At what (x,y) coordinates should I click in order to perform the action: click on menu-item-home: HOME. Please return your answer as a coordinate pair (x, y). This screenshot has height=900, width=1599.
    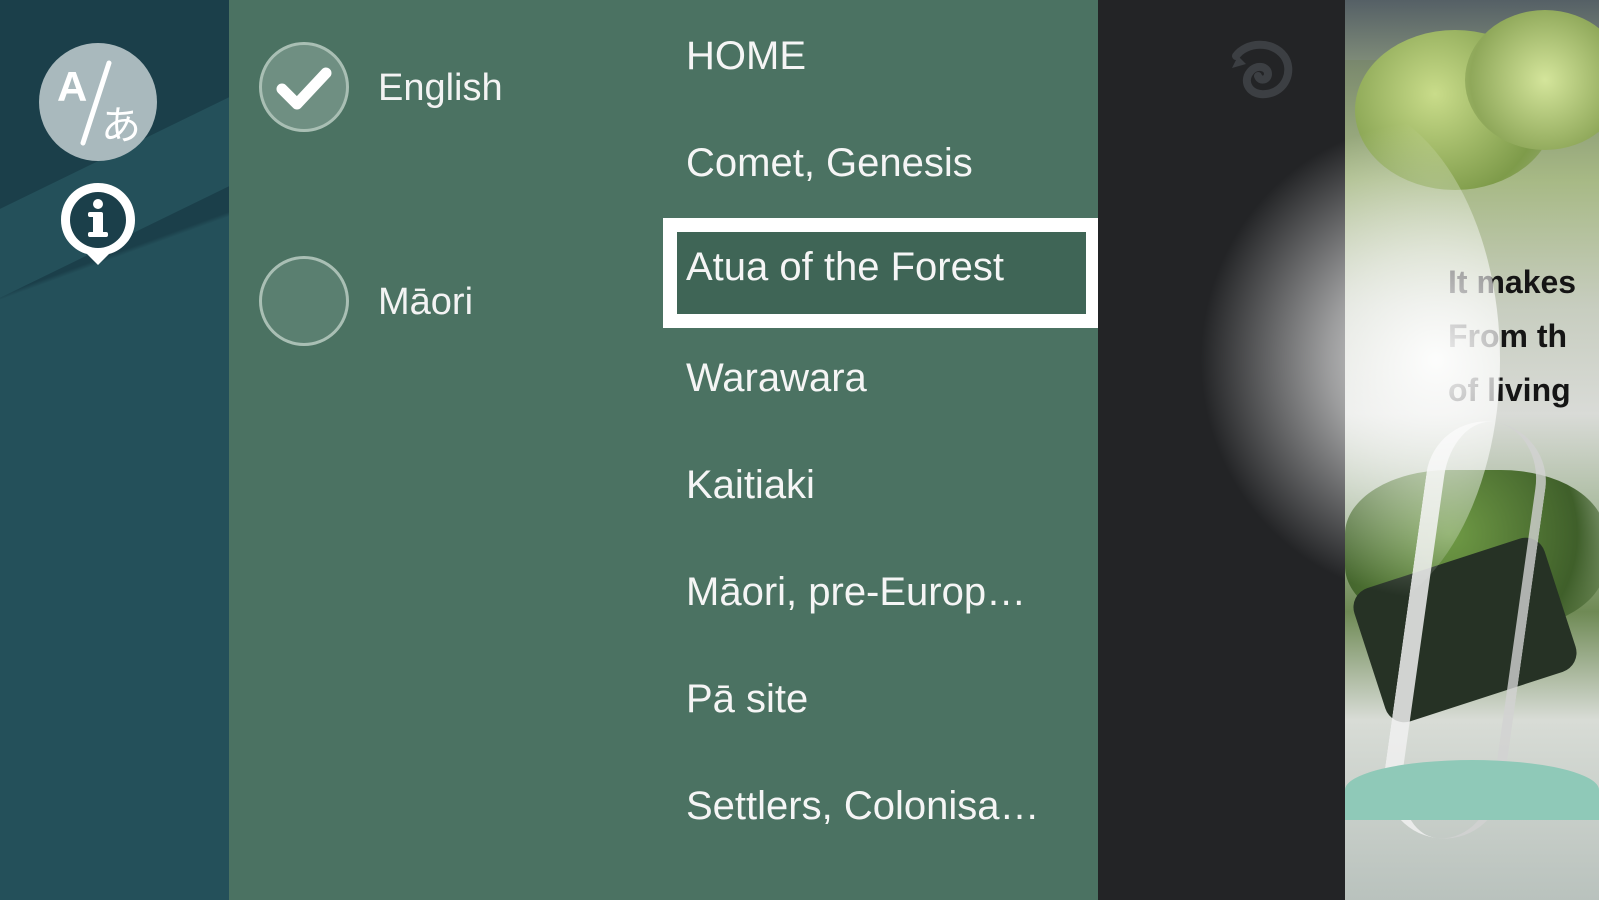
    Looking at the image, I should click on (891, 56).